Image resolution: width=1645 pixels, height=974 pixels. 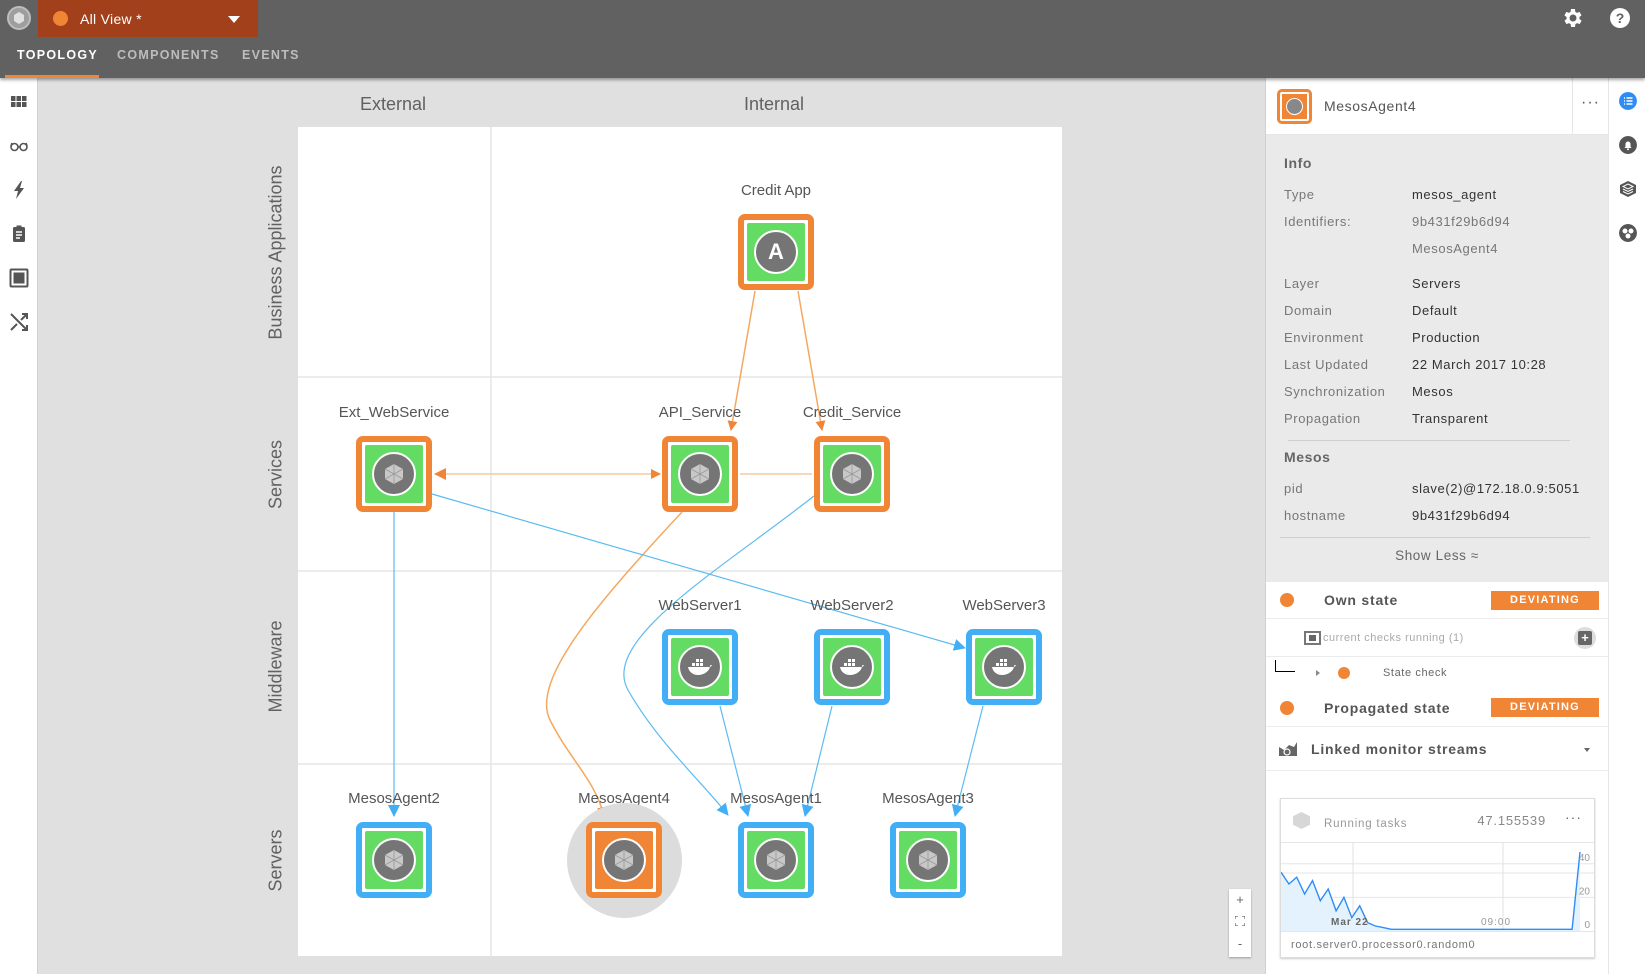 I want to click on node-ext-webservice, so click(x=394, y=474).